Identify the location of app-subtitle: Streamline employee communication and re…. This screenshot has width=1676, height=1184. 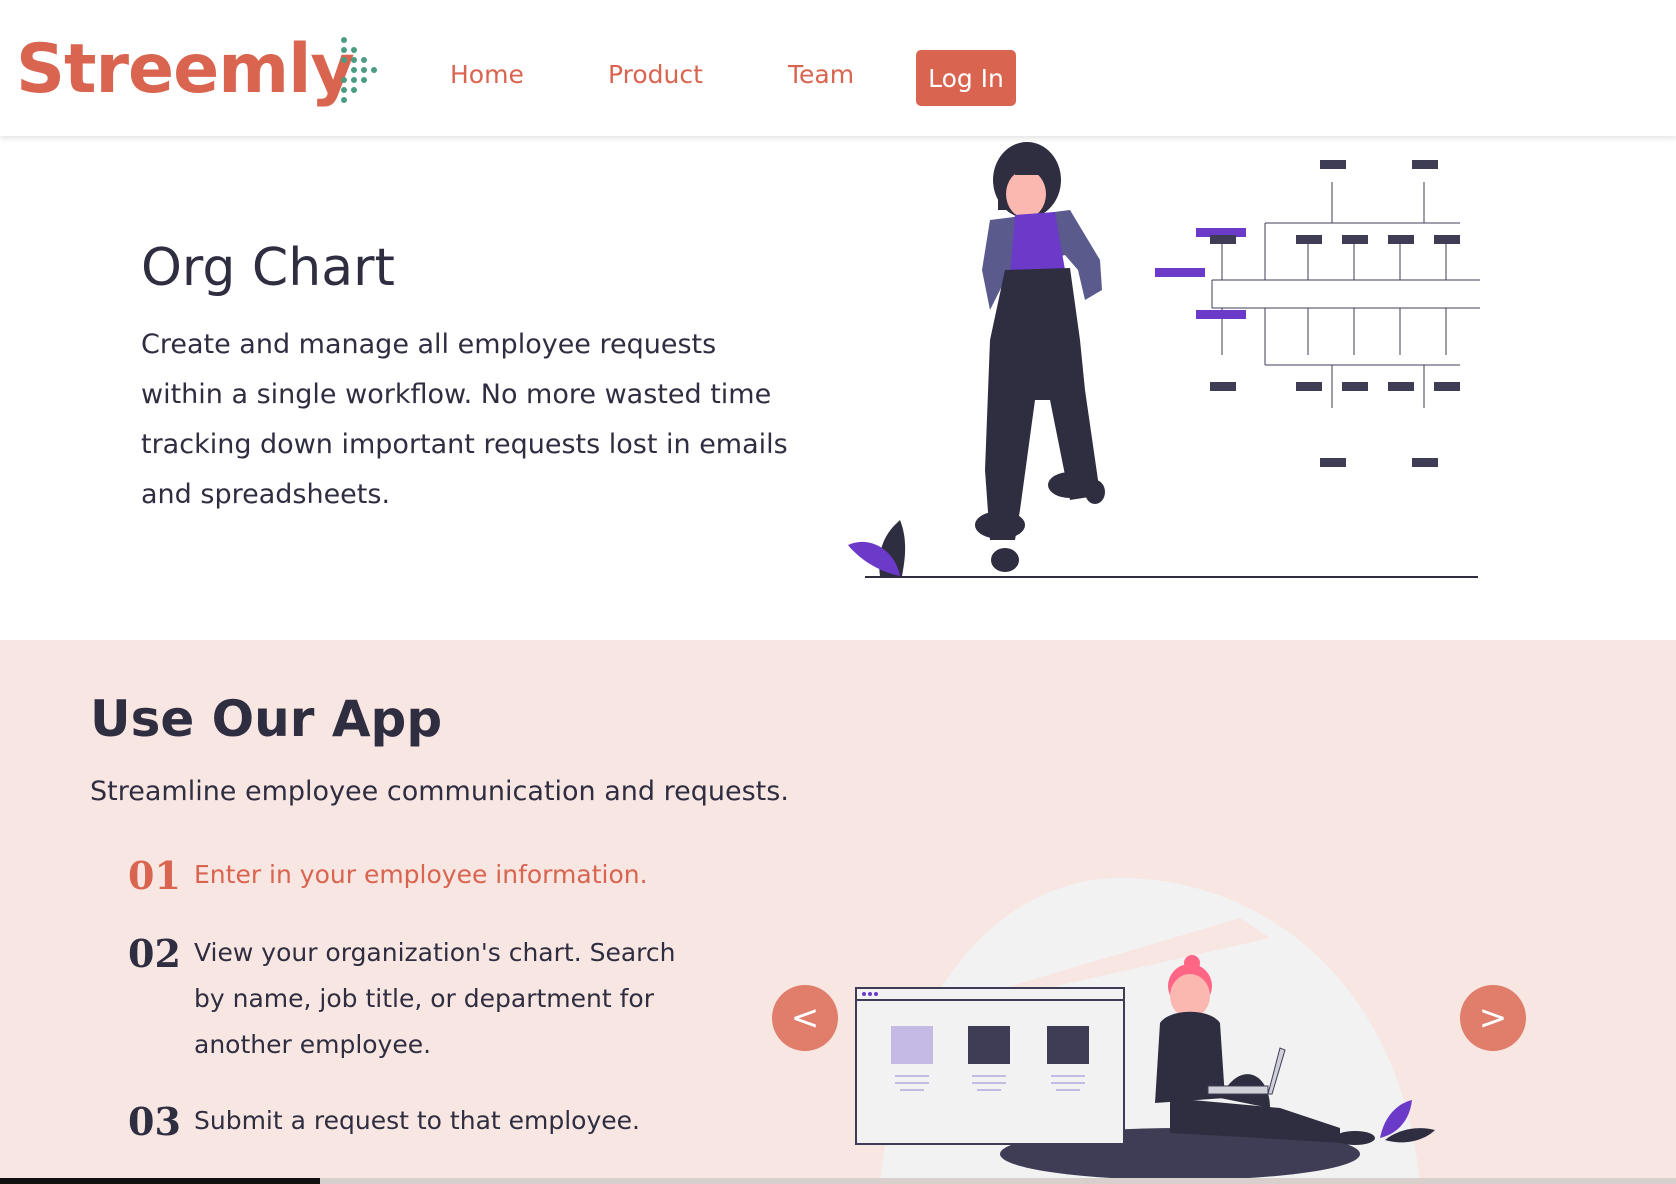
(439, 791).